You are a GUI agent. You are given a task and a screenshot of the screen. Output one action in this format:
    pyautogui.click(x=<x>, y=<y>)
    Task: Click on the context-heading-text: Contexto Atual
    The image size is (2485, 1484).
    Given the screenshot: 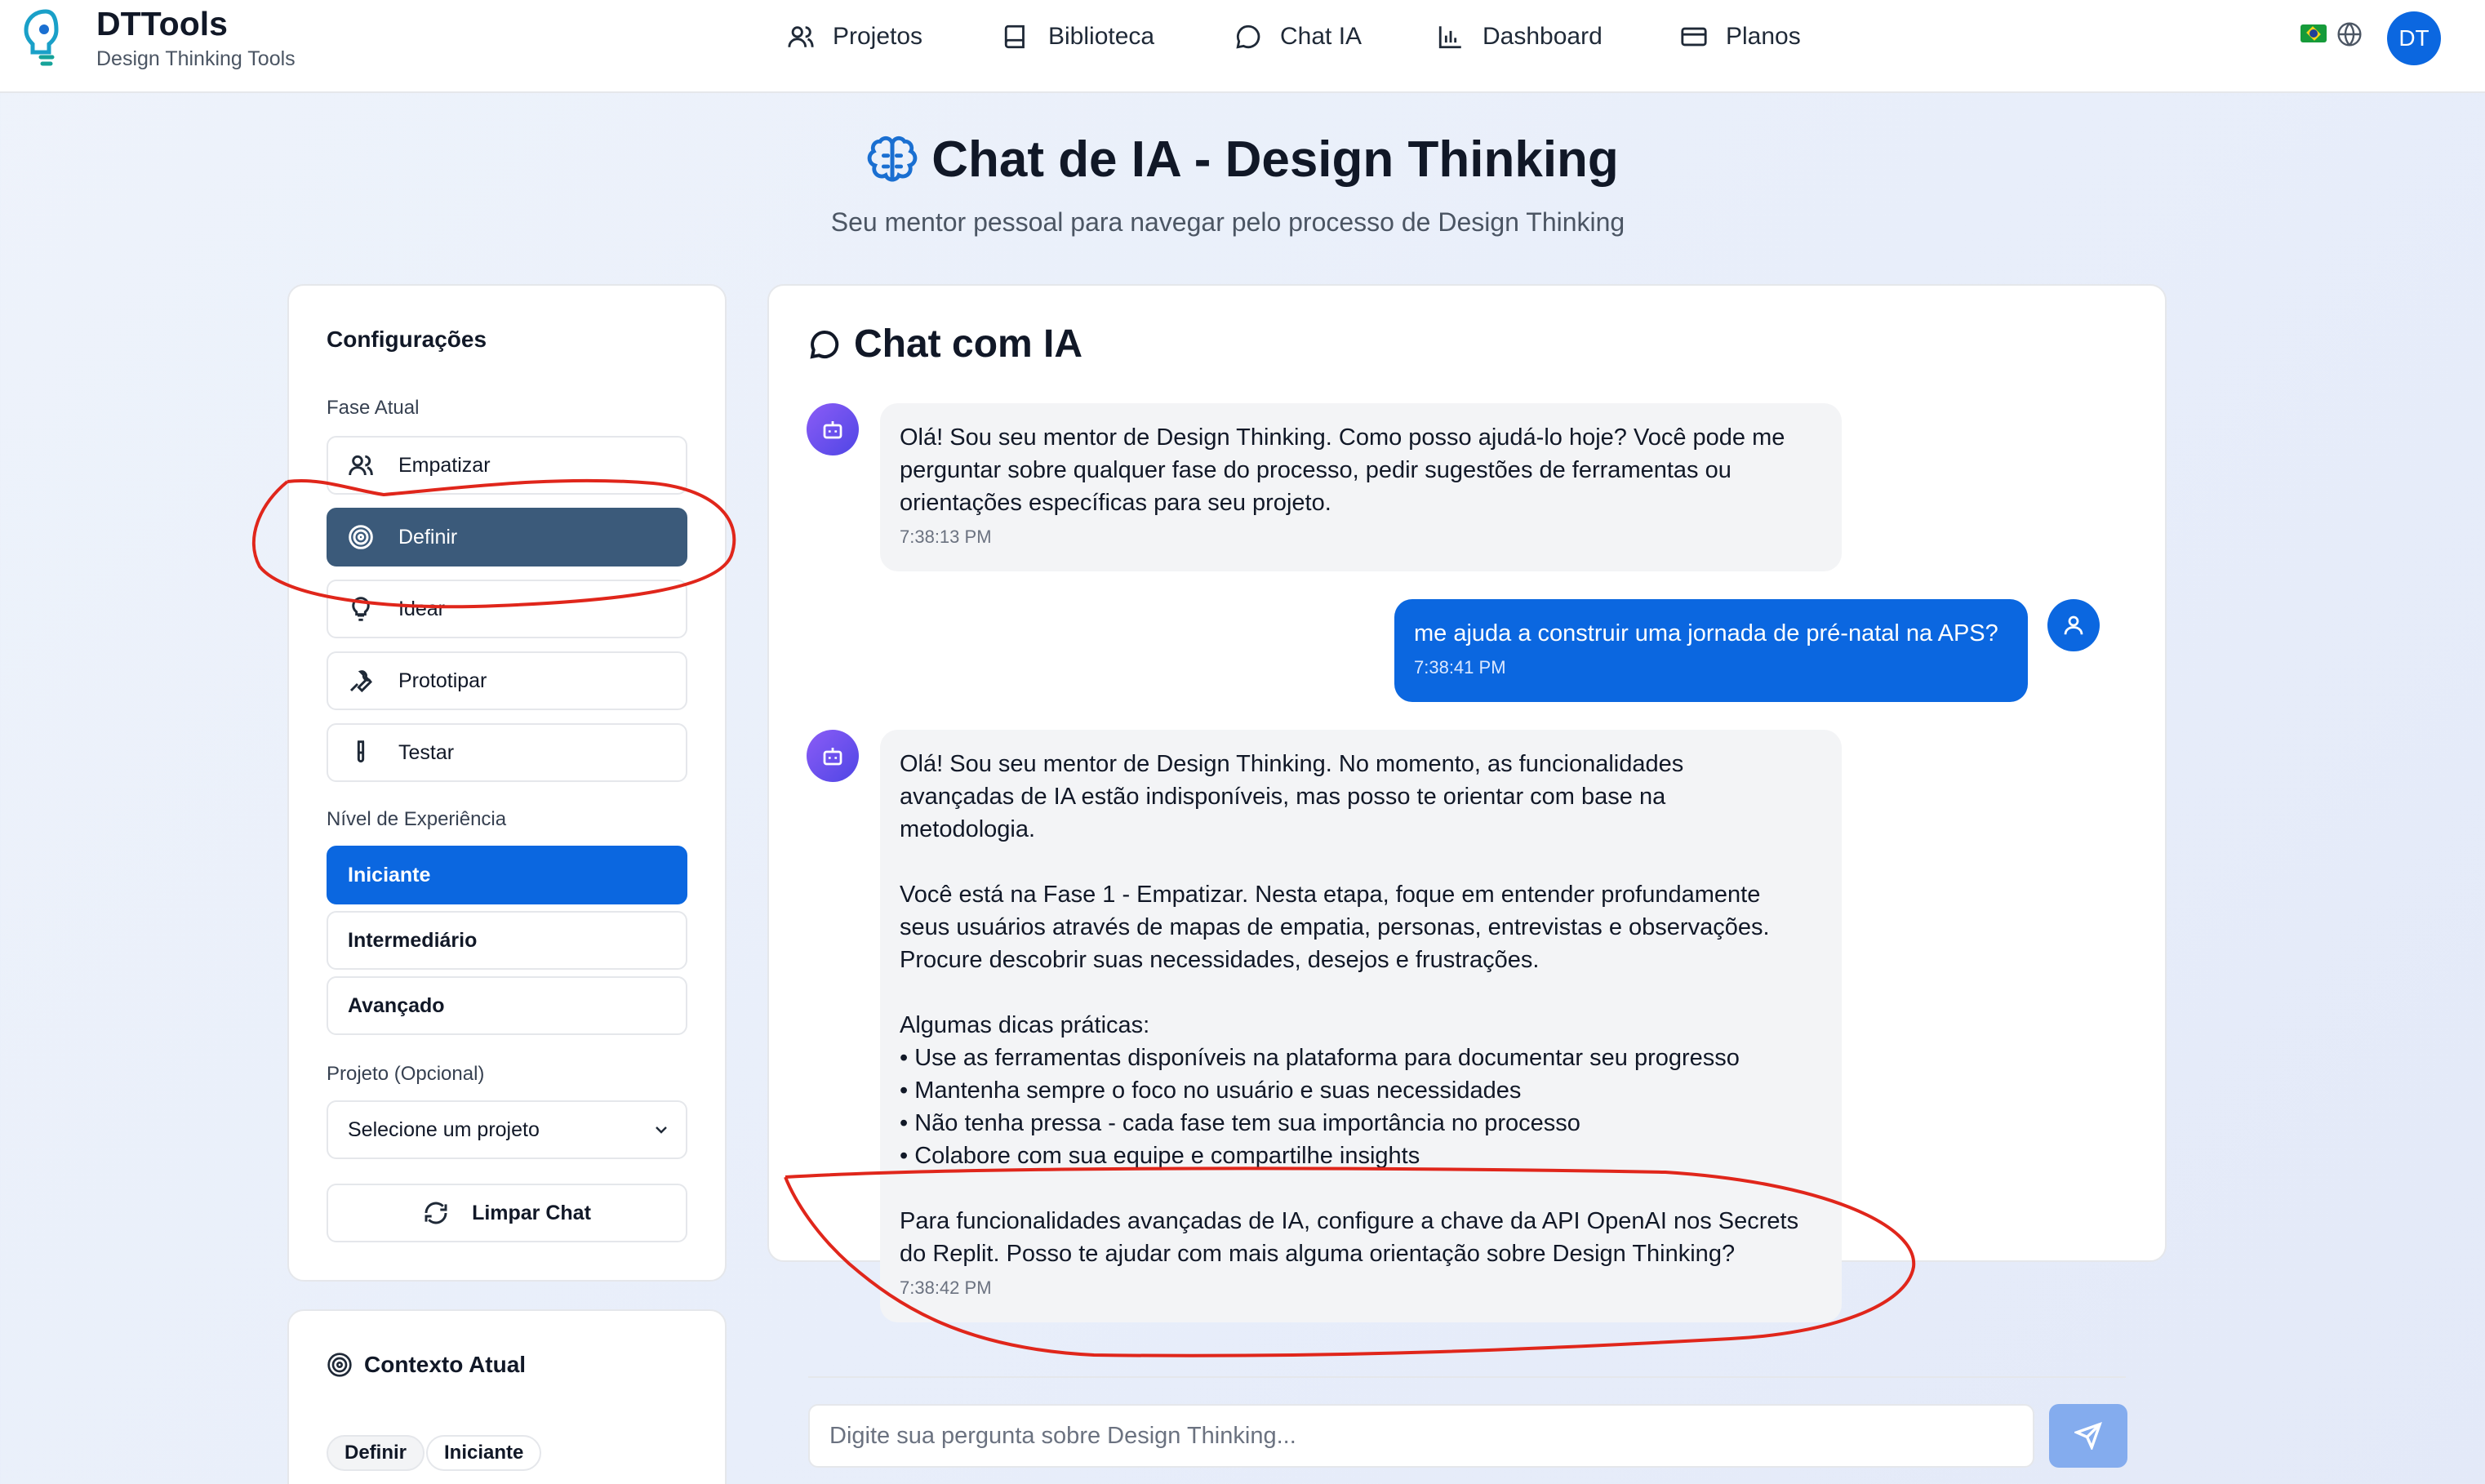 What is the action you would take?
    pyautogui.click(x=445, y=1364)
    